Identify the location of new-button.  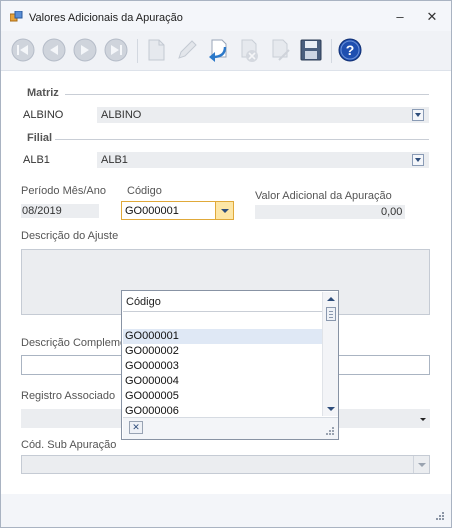
(156, 50).